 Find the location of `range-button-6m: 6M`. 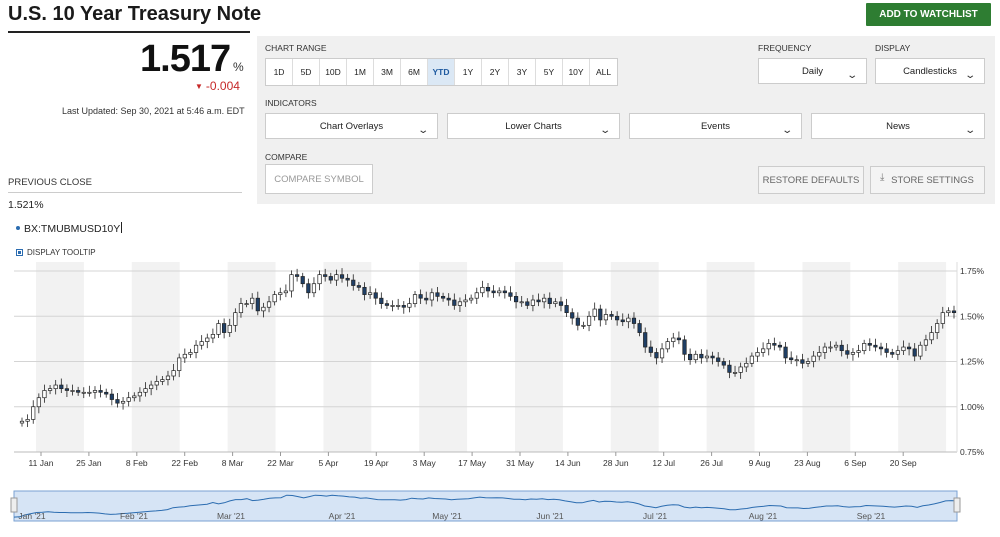

range-button-6m: 6M is located at coordinates (414, 72).